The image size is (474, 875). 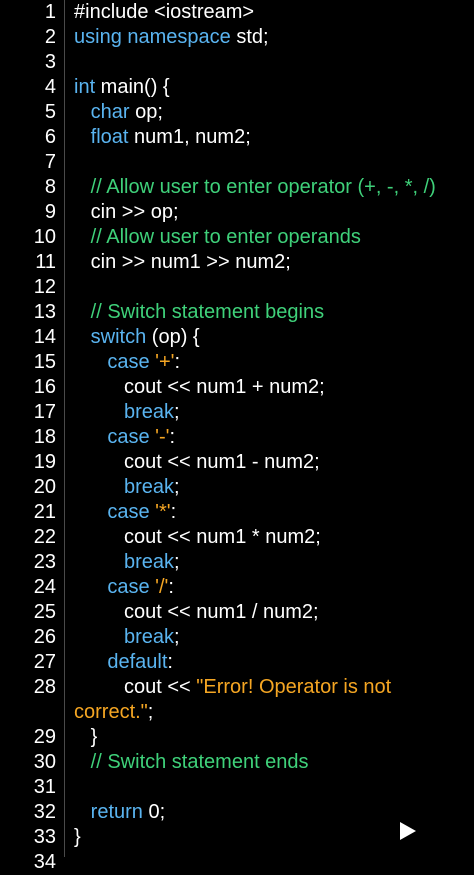 What do you see at coordinates (132, 87) in the screenshot?
I see `code-token: main() {` at bounding box center [132, 87].